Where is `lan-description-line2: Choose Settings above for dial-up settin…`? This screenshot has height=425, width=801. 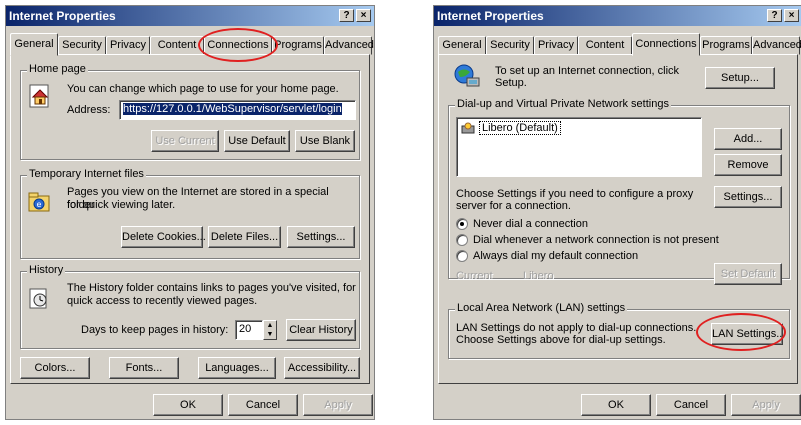 lan-description-line2: Choose Settings above for dial-up settin… is located at coordinates (561, 340).